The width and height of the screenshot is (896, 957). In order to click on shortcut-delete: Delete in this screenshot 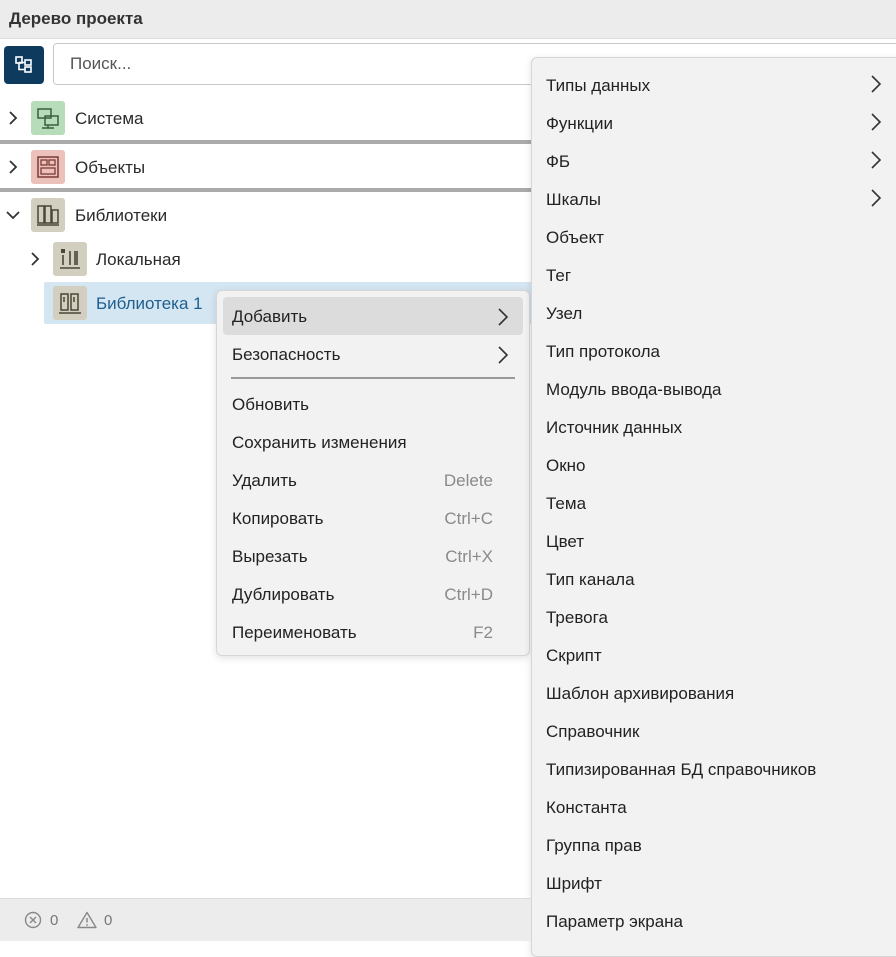, I will do `click(468, 480)`.